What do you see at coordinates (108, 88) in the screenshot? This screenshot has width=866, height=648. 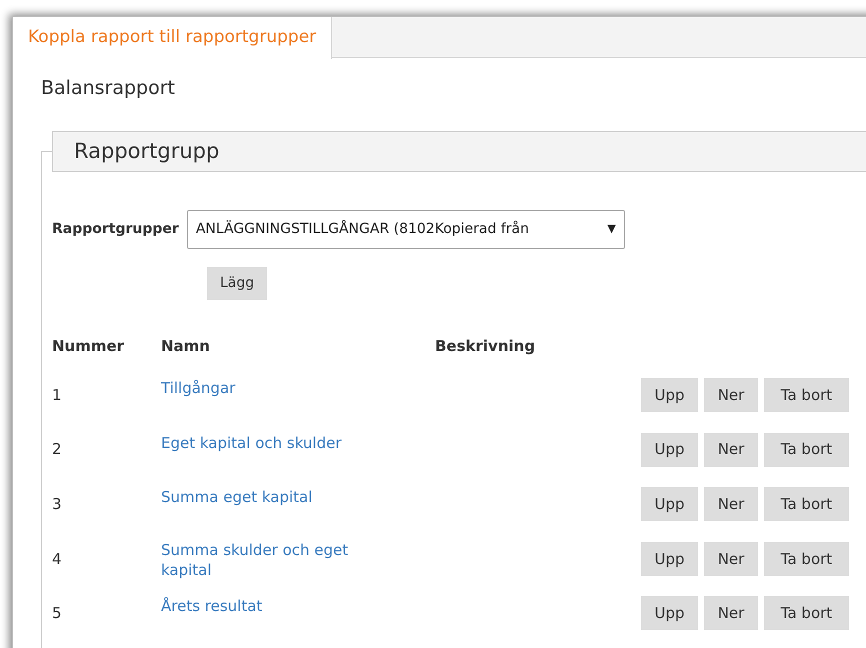 I see `report-name: Balansrapport` at bounding box center [108, 88].